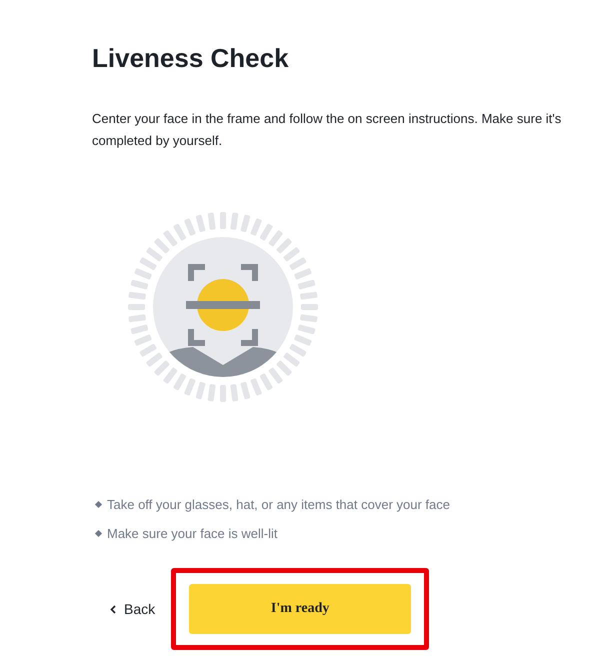  Describe the element at coordinates (300, 609) in the screenshot. I see `ready-button: I'm ready` at that location.